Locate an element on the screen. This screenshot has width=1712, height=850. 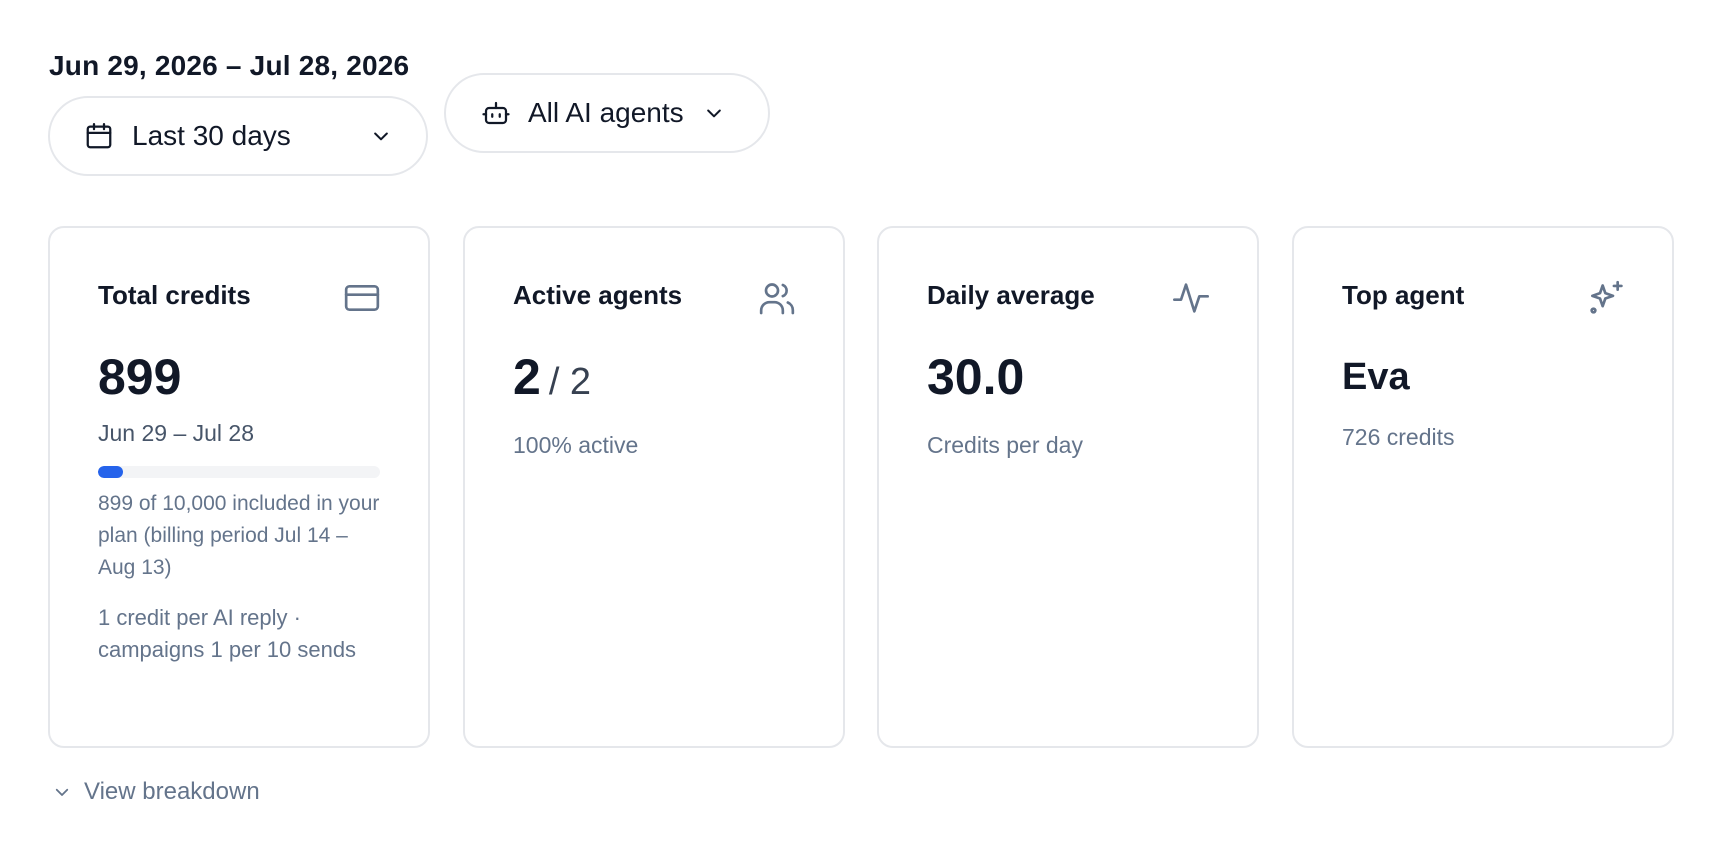
activity-icon is located at coordinates (1191, 298).